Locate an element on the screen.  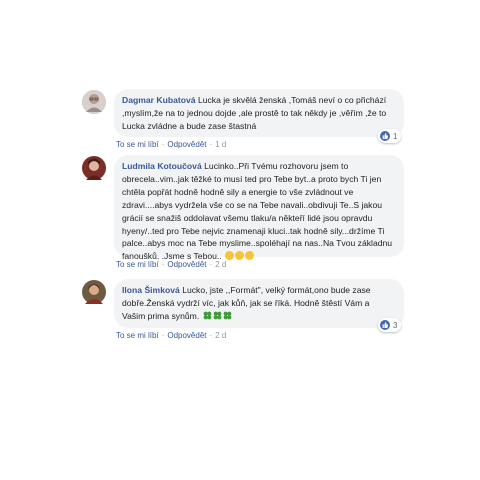
avatar-woman-glasses-icon is located at coordinates (94, 102).